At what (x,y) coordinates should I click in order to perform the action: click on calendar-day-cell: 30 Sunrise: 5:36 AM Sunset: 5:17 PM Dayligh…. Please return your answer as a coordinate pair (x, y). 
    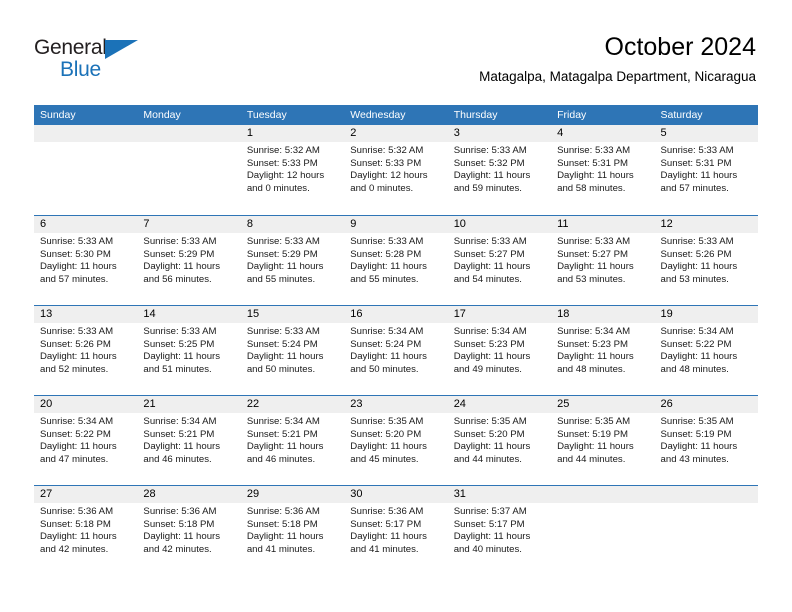
    Looking at the image, I should click on (396, 530).